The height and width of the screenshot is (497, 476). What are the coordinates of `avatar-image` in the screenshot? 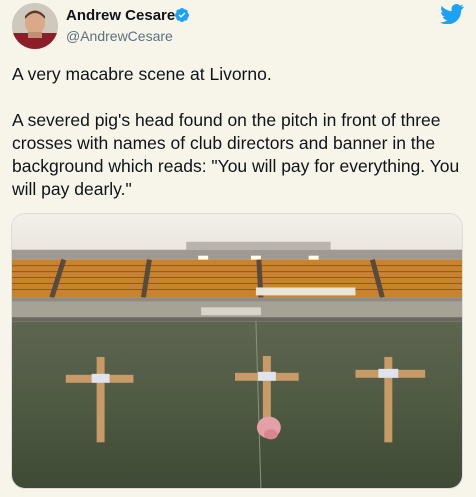 It's located at (35, 26).